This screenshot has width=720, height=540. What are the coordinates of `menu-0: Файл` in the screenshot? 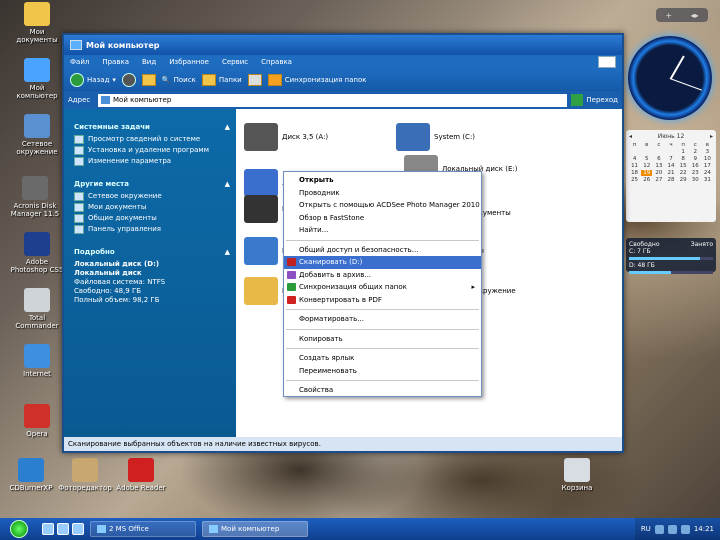 It's located at (79, 62).